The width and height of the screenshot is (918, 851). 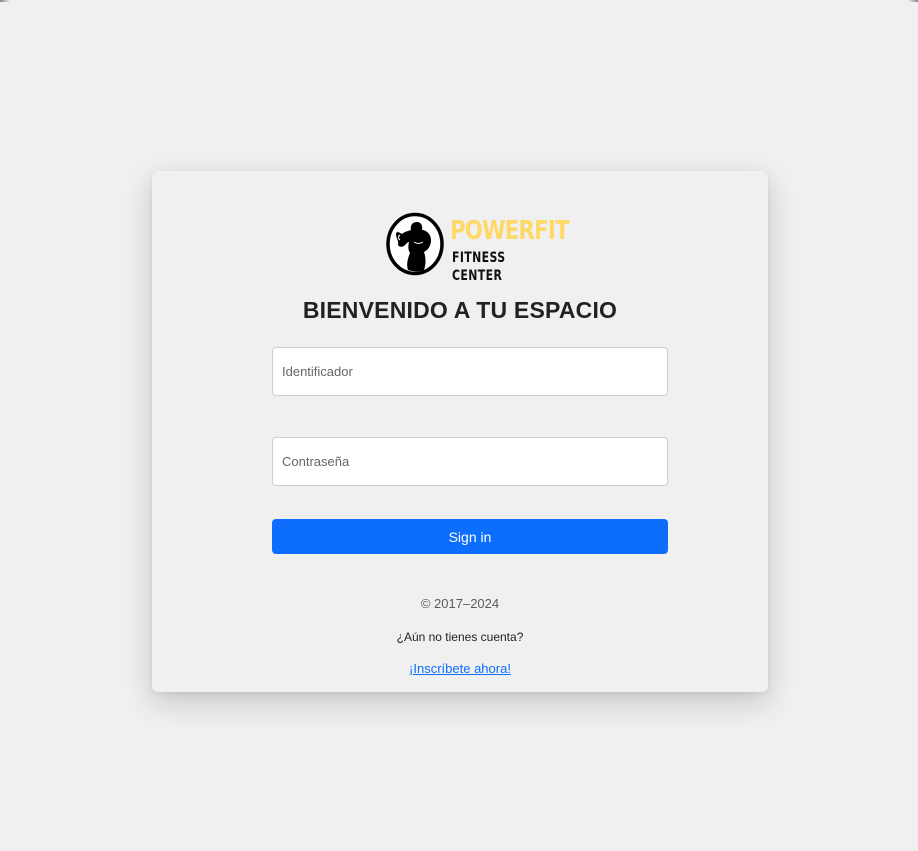 What do you see at coordinates (478, 248) in the screenshot?
I see `brand-logo: POWERFIT FITNESS CENTER` at bounding box center [478, 248].